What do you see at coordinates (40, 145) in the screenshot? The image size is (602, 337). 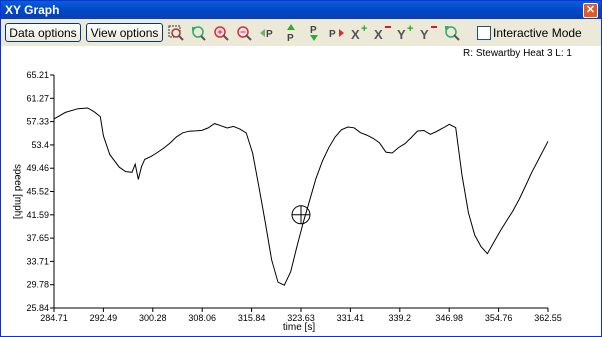 I see `y-tick-label: 53.4` at bounding box center [40, 145].